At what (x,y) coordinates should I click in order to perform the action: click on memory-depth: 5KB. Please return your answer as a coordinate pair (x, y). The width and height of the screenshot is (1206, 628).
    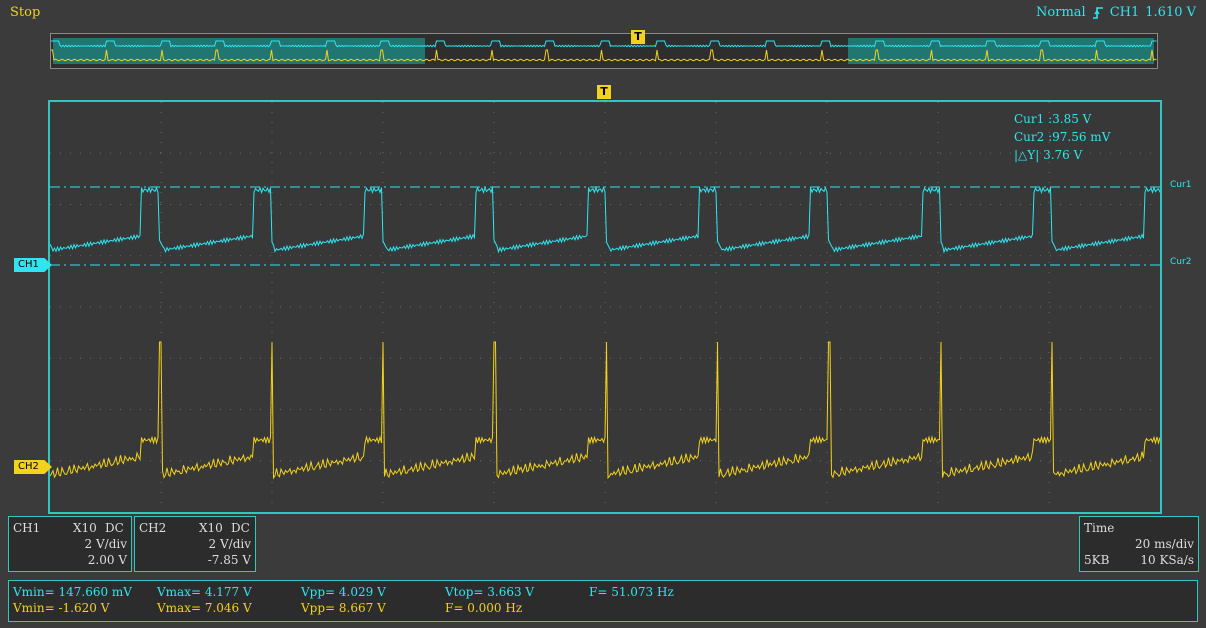
    Looking at the image, I should click on (1097, 560).